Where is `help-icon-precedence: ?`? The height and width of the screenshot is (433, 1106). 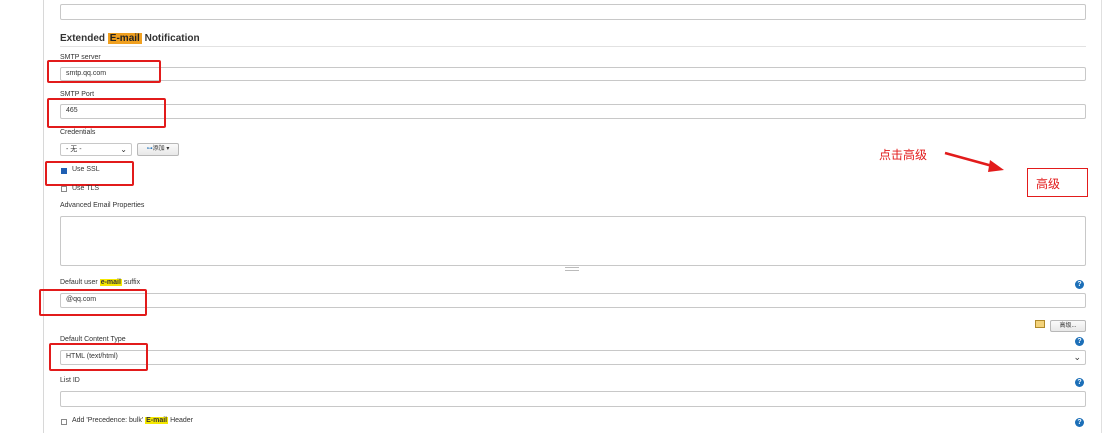
help-icon-precedence: ? is located at coordinates (1079, 422).